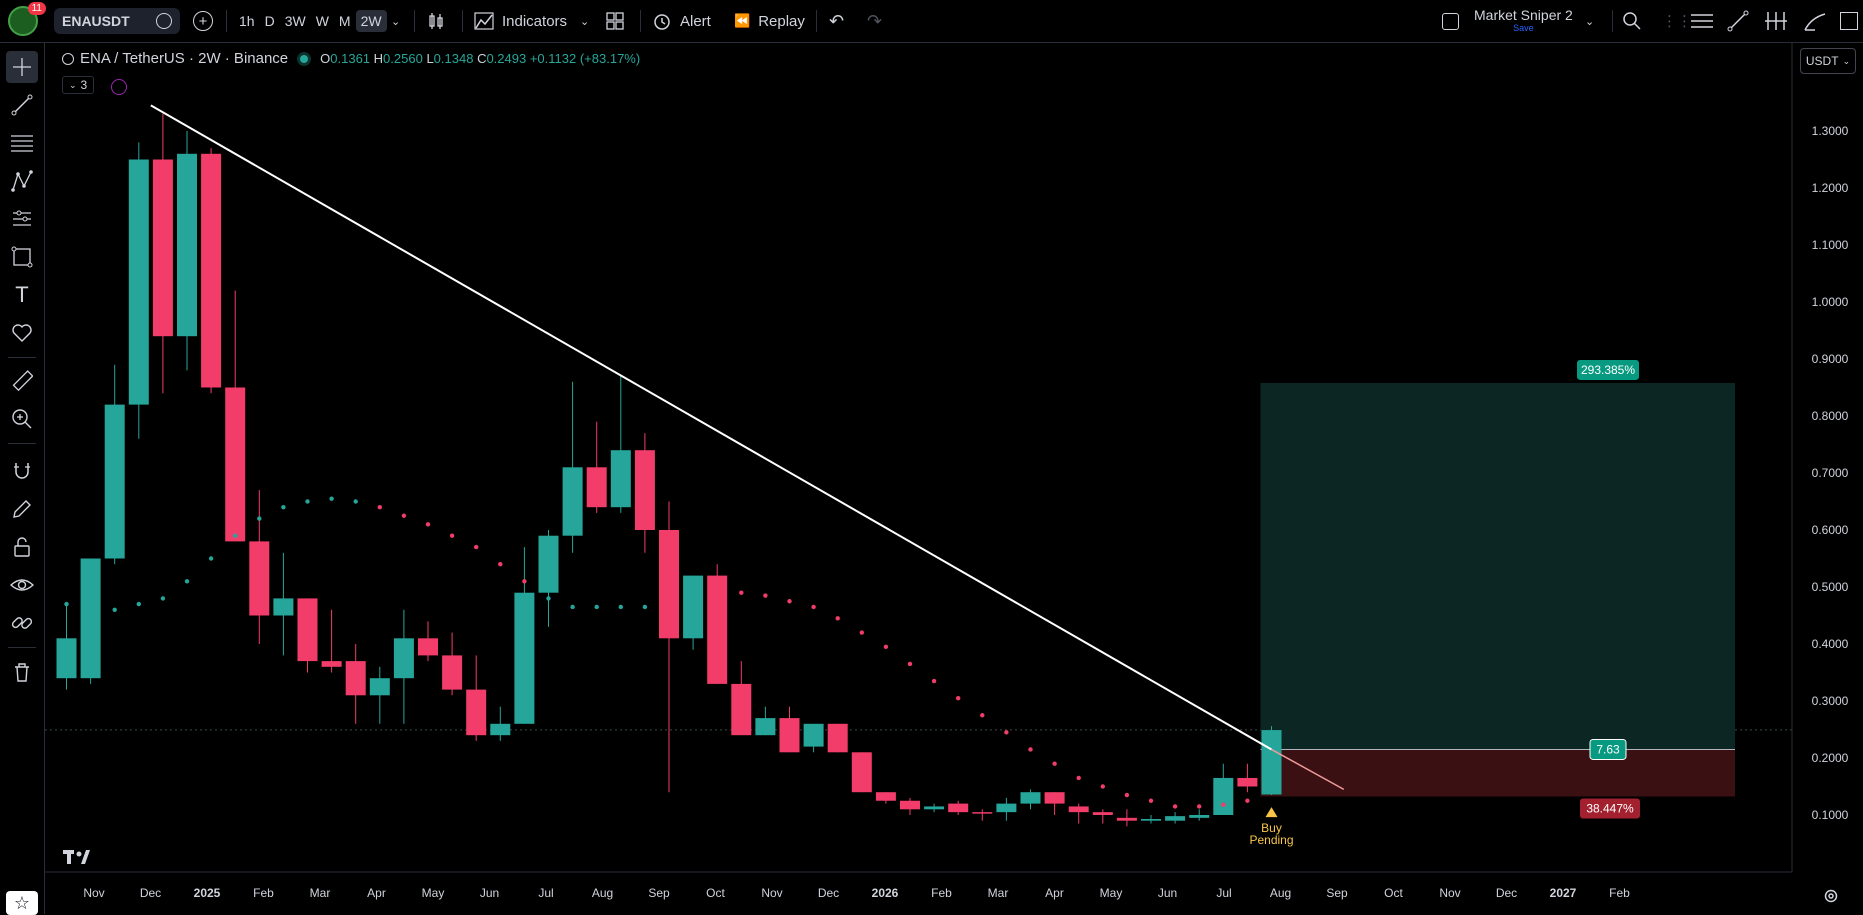 This screenshot has height=915, width=1863. Describe the element at coordinates (78, 85) in the screenshot. I see `indicators-toggle: ⌄ 3` at that location.